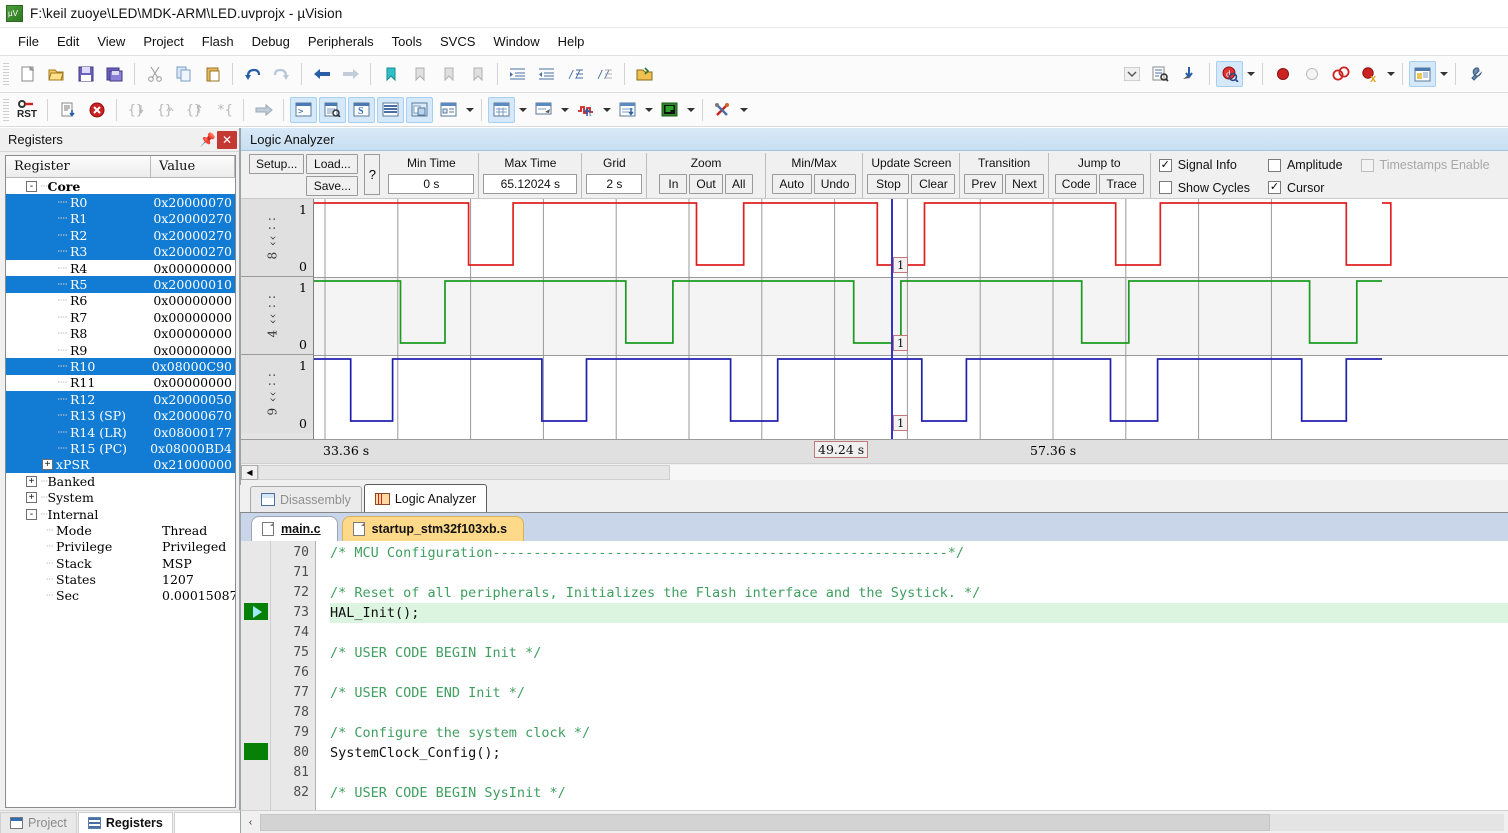 The image size is (1508, 833). I want to click on scroll-track, so click(882, 822).